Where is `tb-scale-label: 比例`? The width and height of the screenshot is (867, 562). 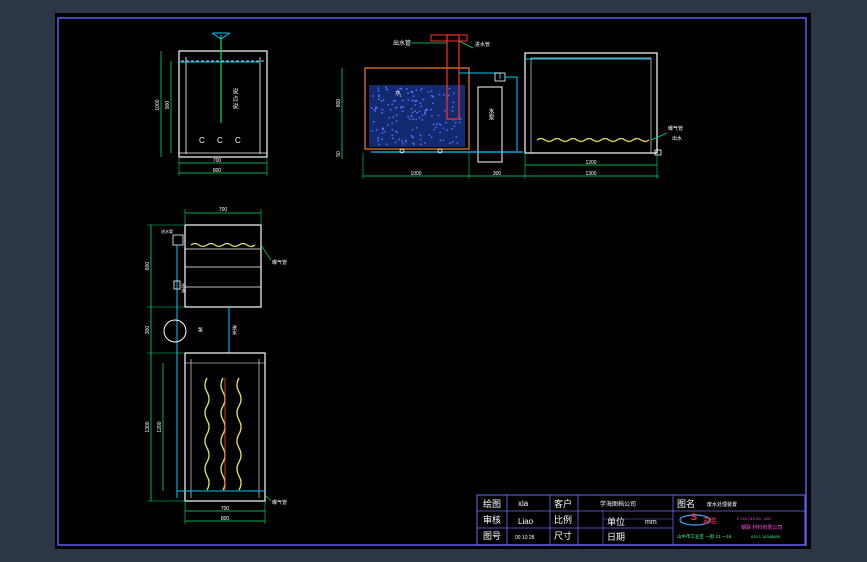
tb-scale-label: 比例 is located at coordinates (563, 519).